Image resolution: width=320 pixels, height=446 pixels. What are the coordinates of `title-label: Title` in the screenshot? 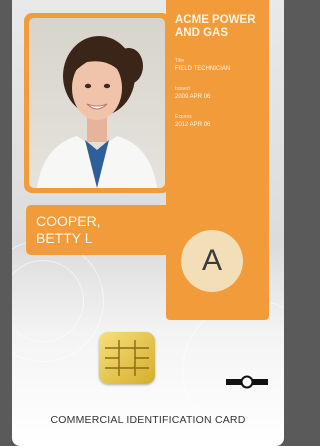 It's located at (180, 61).